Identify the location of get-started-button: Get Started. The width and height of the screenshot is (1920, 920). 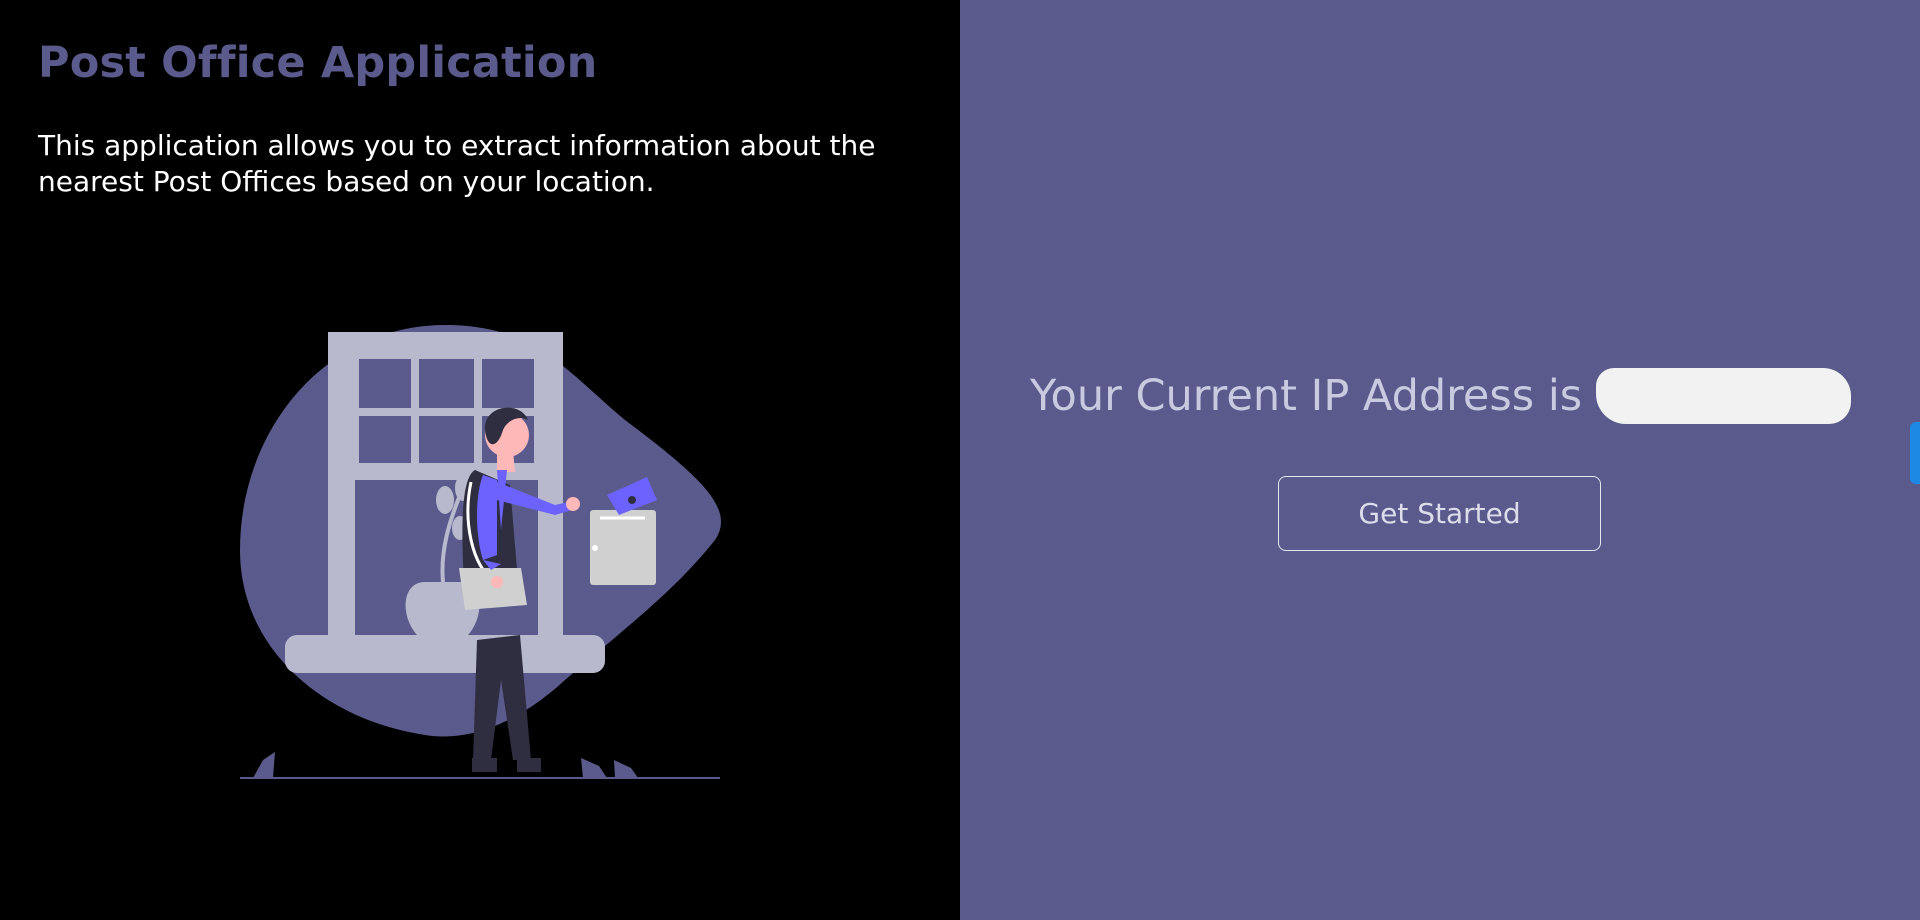
(1439, 513).